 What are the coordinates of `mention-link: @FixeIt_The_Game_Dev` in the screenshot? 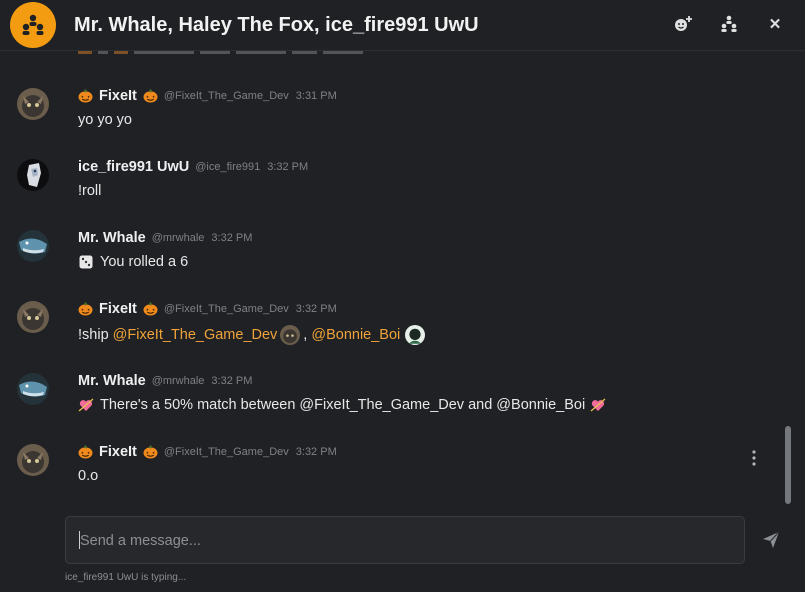 It's located at (195, 335).